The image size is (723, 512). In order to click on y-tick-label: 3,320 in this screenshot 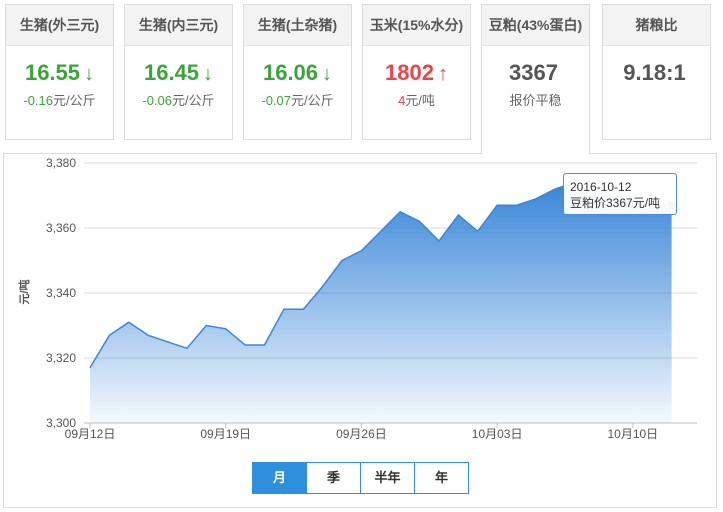, I will do `click(61, 358)`.